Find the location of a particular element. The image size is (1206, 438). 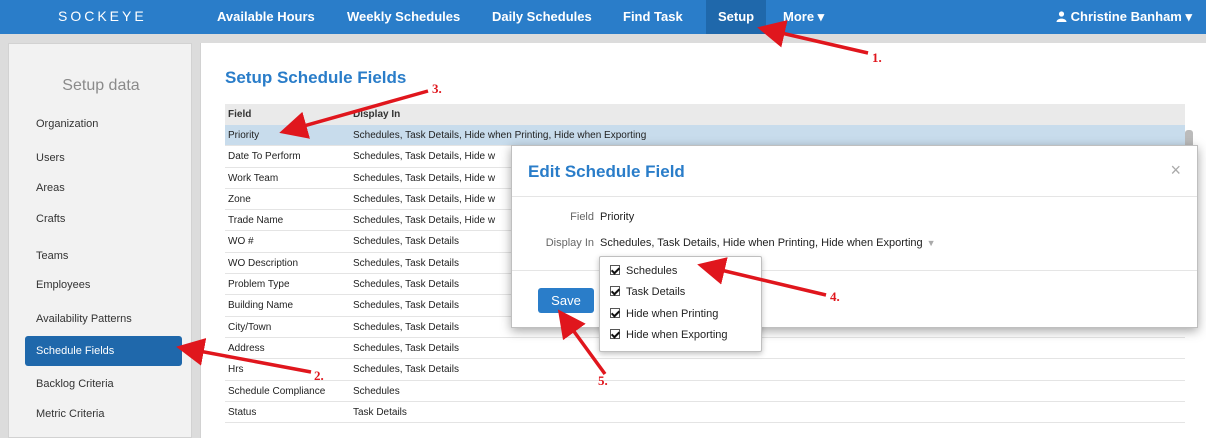

annotation-label-1: 1. is located at coordinates (877, 57).